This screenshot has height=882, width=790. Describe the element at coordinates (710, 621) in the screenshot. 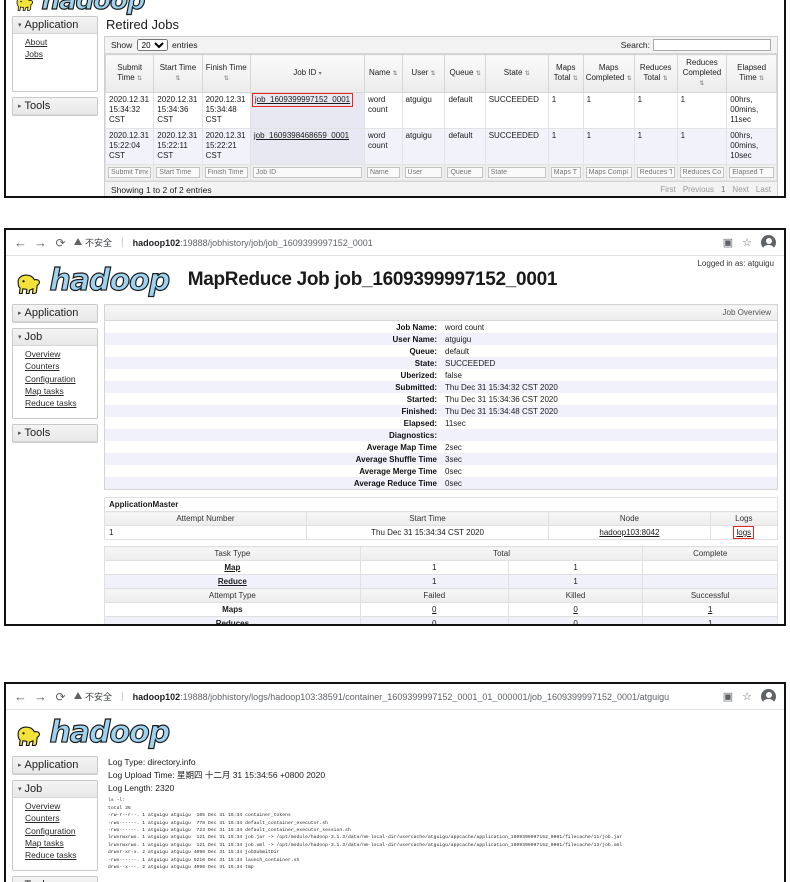

I see `reduces-successful-link: 1` at that location.